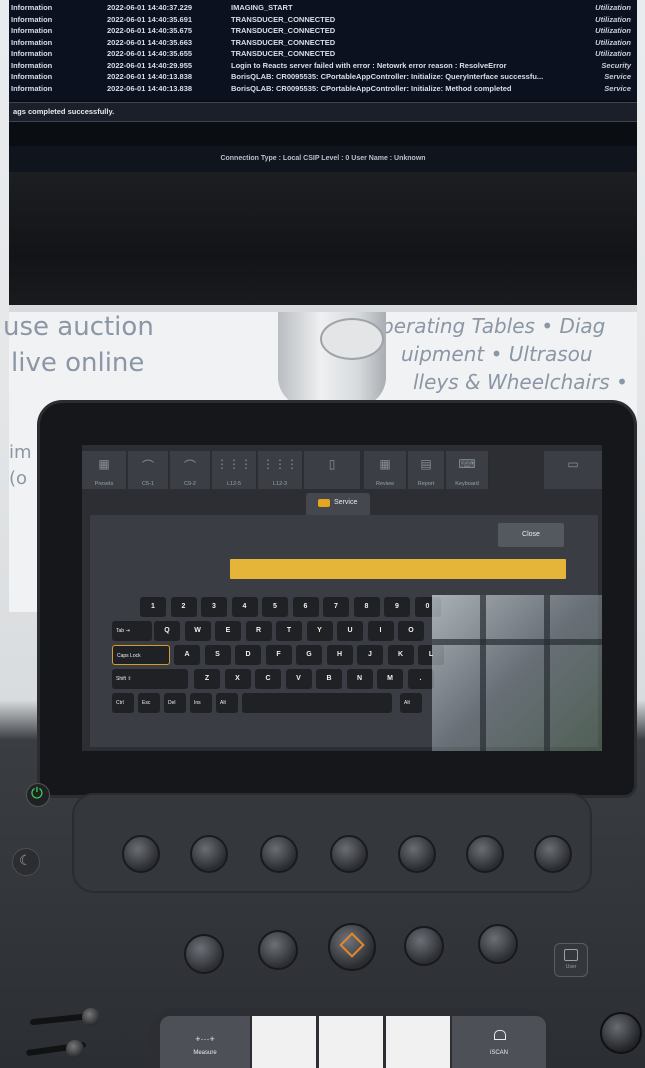  Describe the element at coordinates (214, 607) in the screenshot. I see `key-3: 3` at that location.